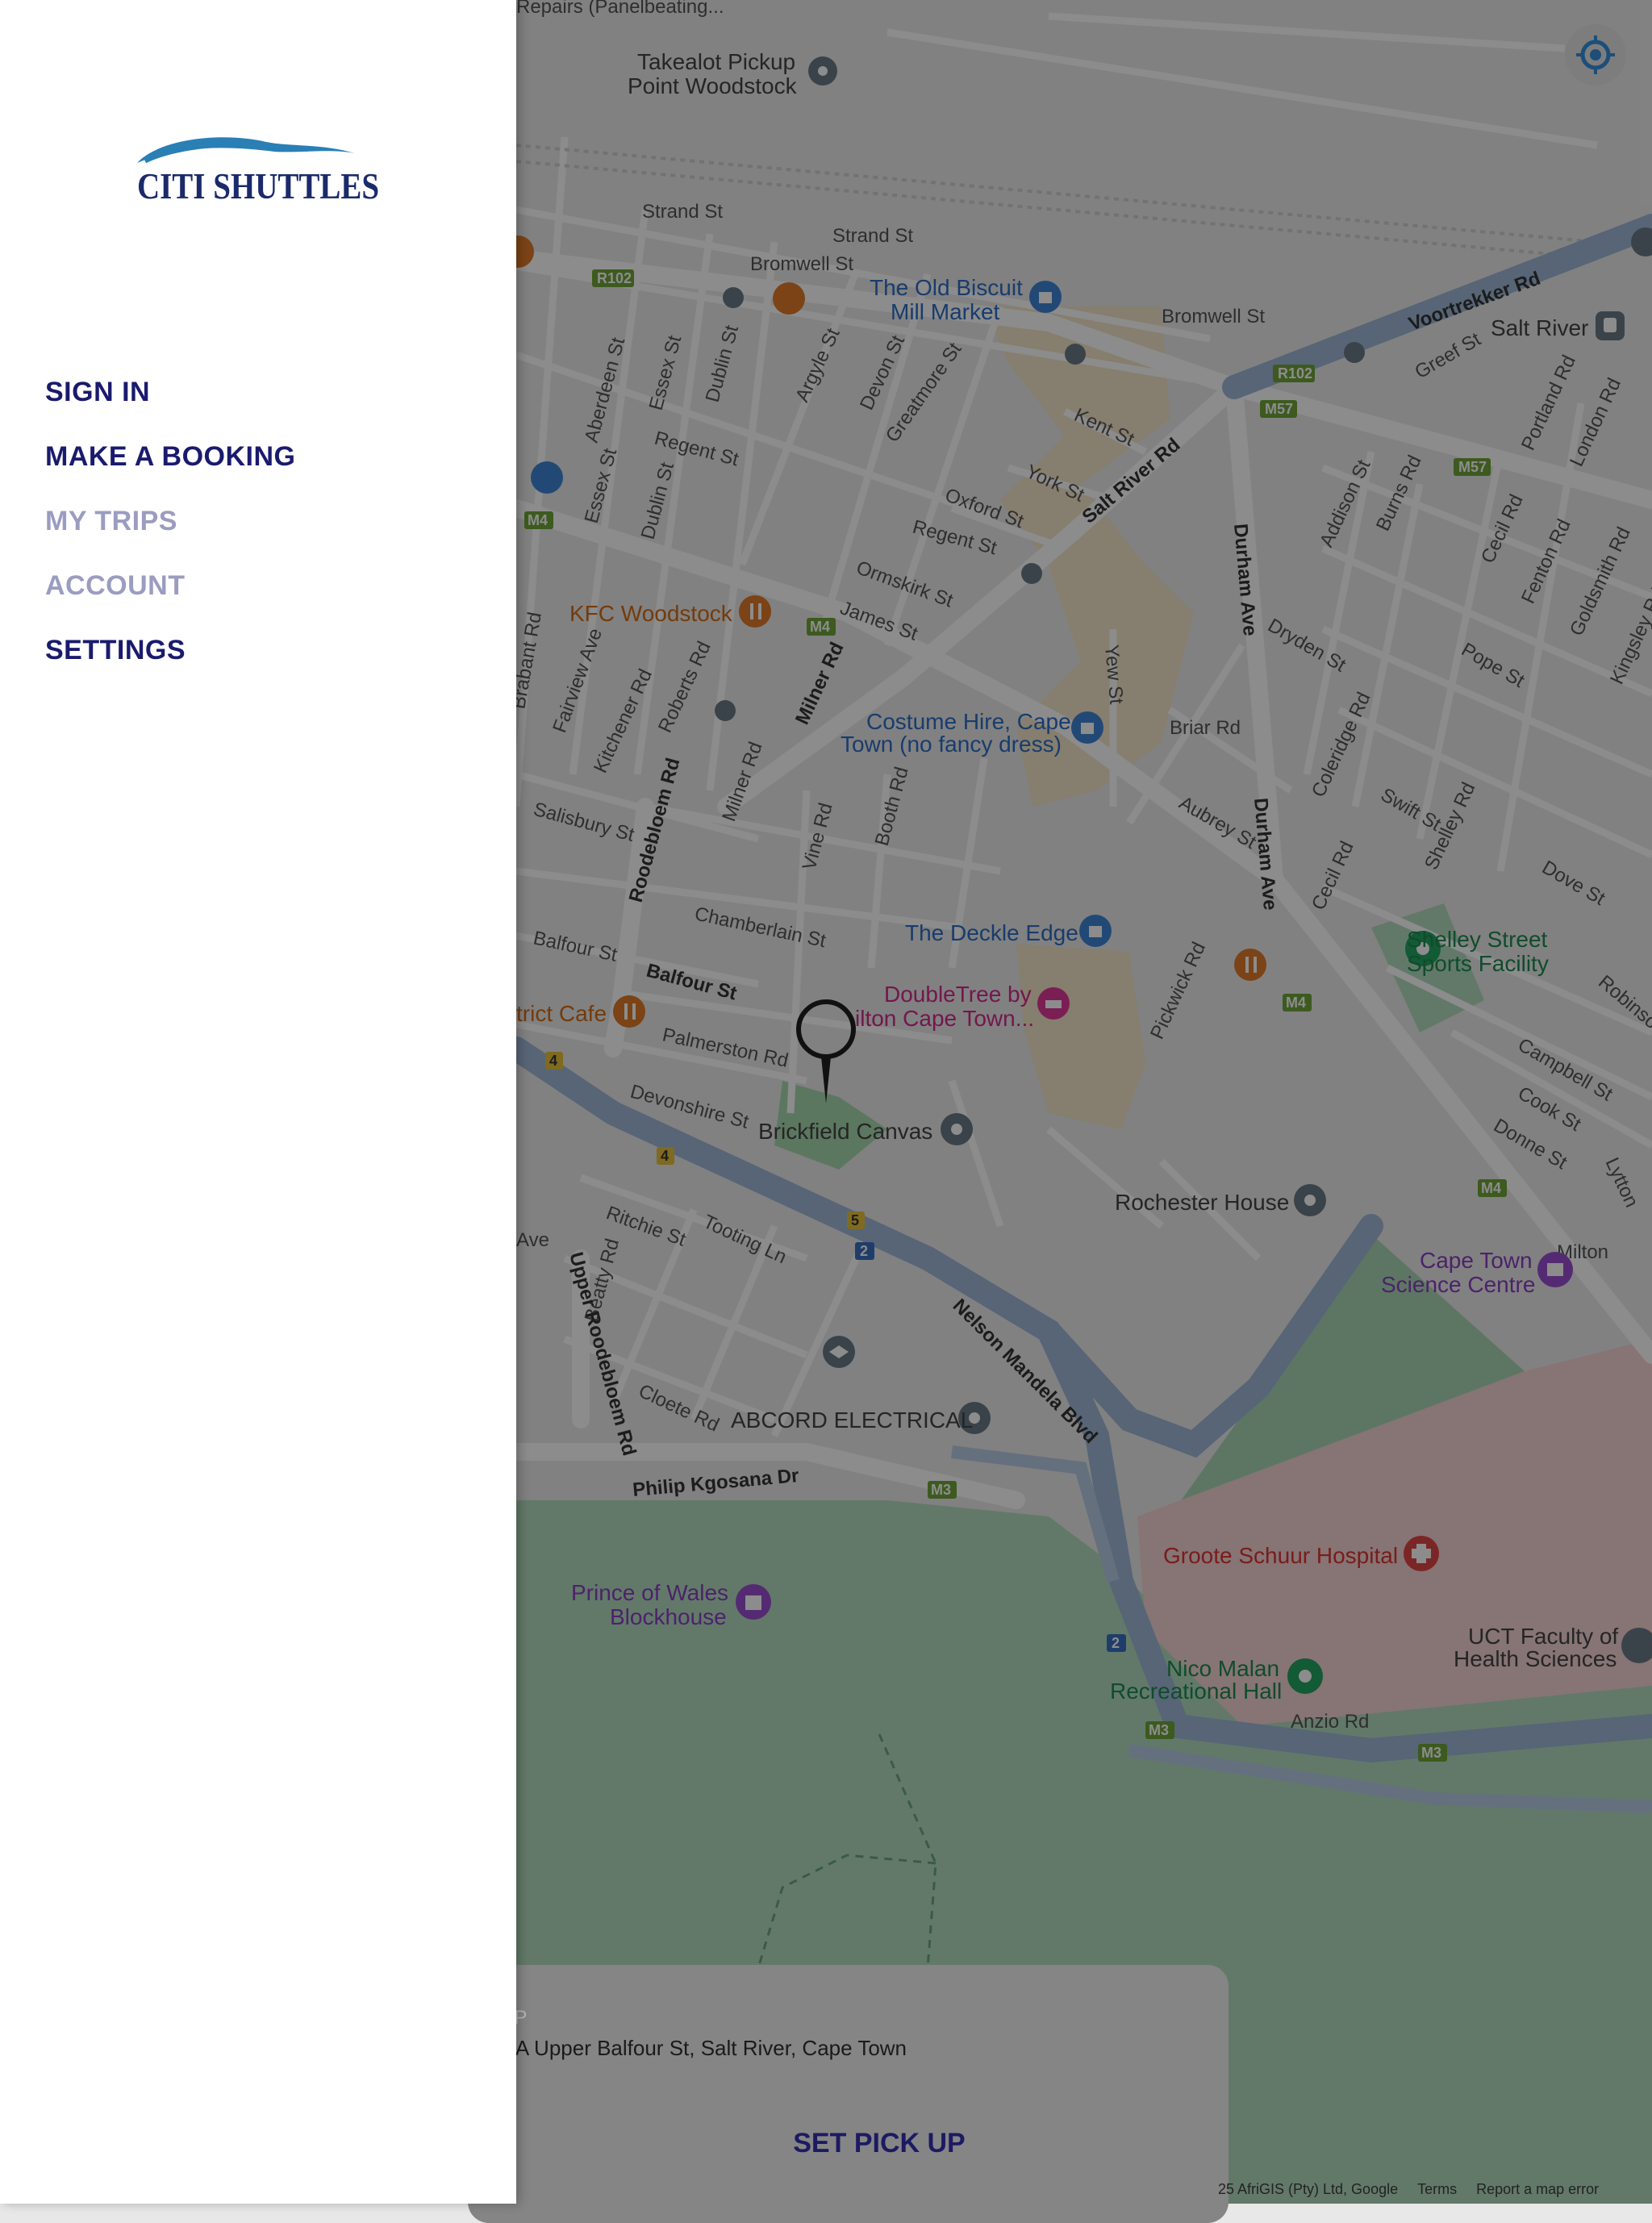 This screenshot has height=2223, width=1652. I want to click on svg-text: Groote Schuur Hospital, so click(1280, 1555).